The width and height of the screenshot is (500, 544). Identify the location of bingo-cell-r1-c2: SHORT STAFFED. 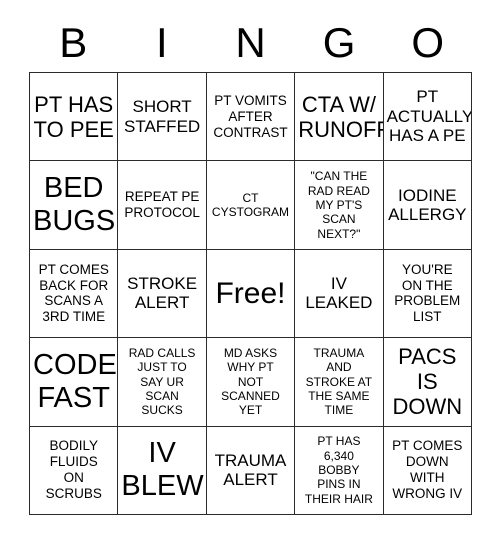
(162, 117).